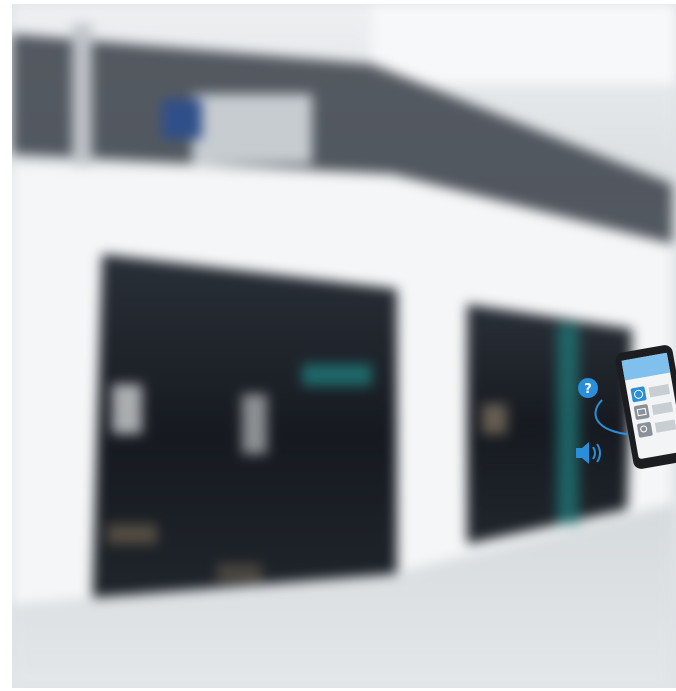 The width and height of the screenshot is (676, 691). What do you see at coordinates (588, 453) in the screenshot?
I see `speaker-icon` at bounding box center [588, 453].